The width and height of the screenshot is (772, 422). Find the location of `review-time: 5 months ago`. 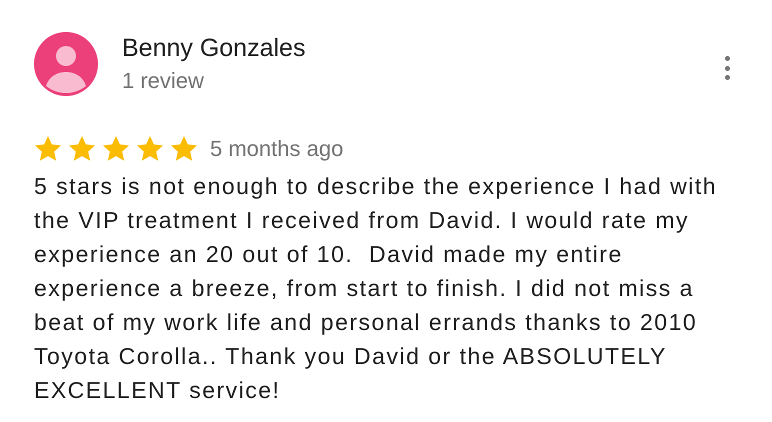

review-time: 5 months ago is located at coordinates (277, 149).